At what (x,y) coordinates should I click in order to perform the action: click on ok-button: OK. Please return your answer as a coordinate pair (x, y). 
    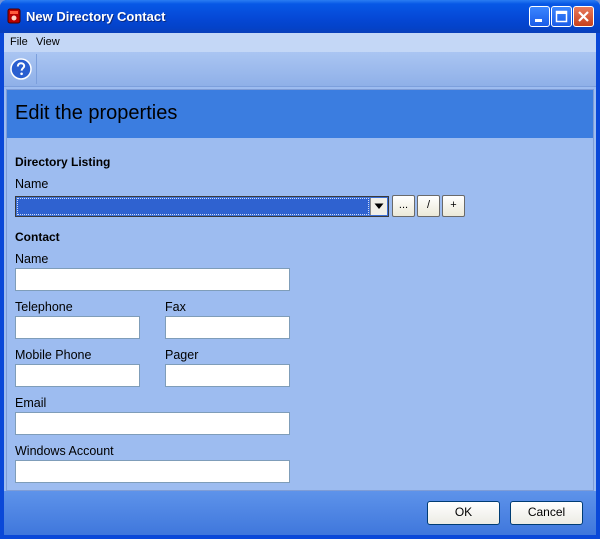
    Looking at the image, I should click on (463, 513).